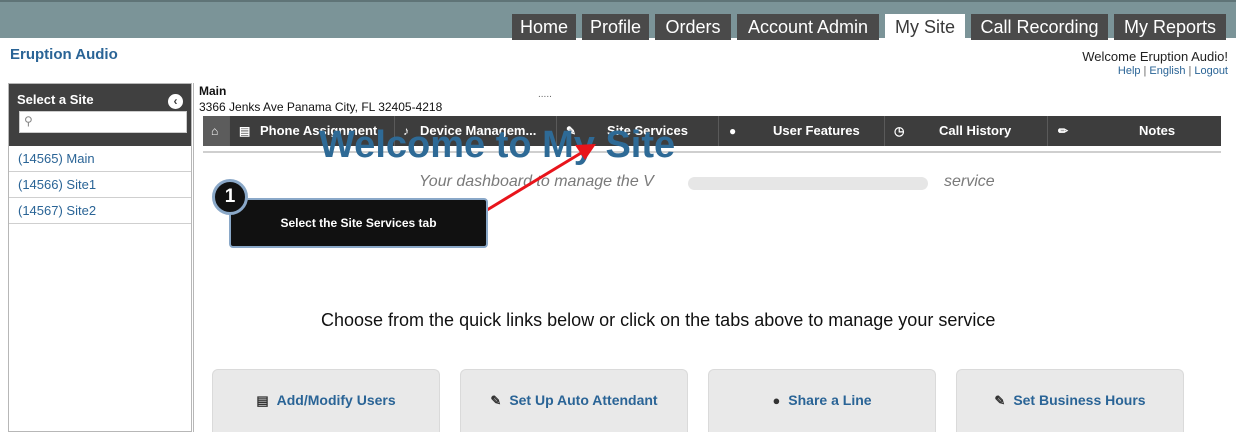 The height and width of the screenshot is (432, 1236). Describe the element at coordinates (100, 185) in the screenshot. I see `site-list-item: (14566) Site1` at that location.